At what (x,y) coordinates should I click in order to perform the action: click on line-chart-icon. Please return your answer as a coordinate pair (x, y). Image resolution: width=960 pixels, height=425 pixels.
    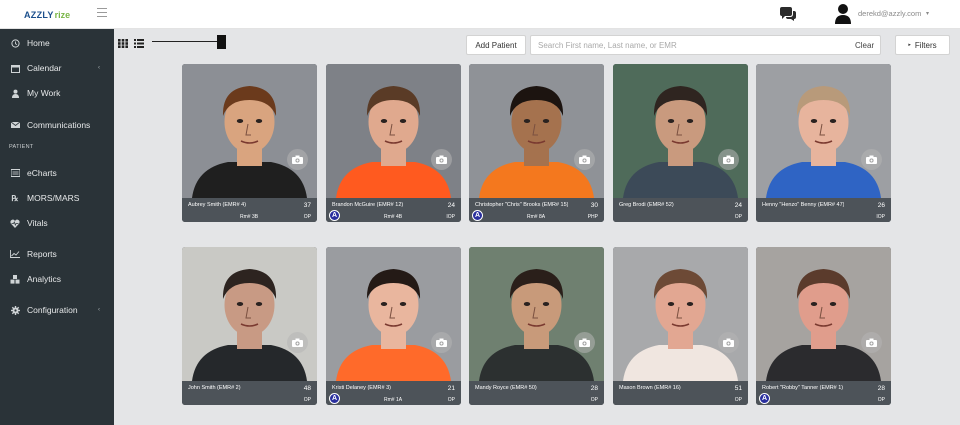
    Looking at the image, I should click on (15, 254).